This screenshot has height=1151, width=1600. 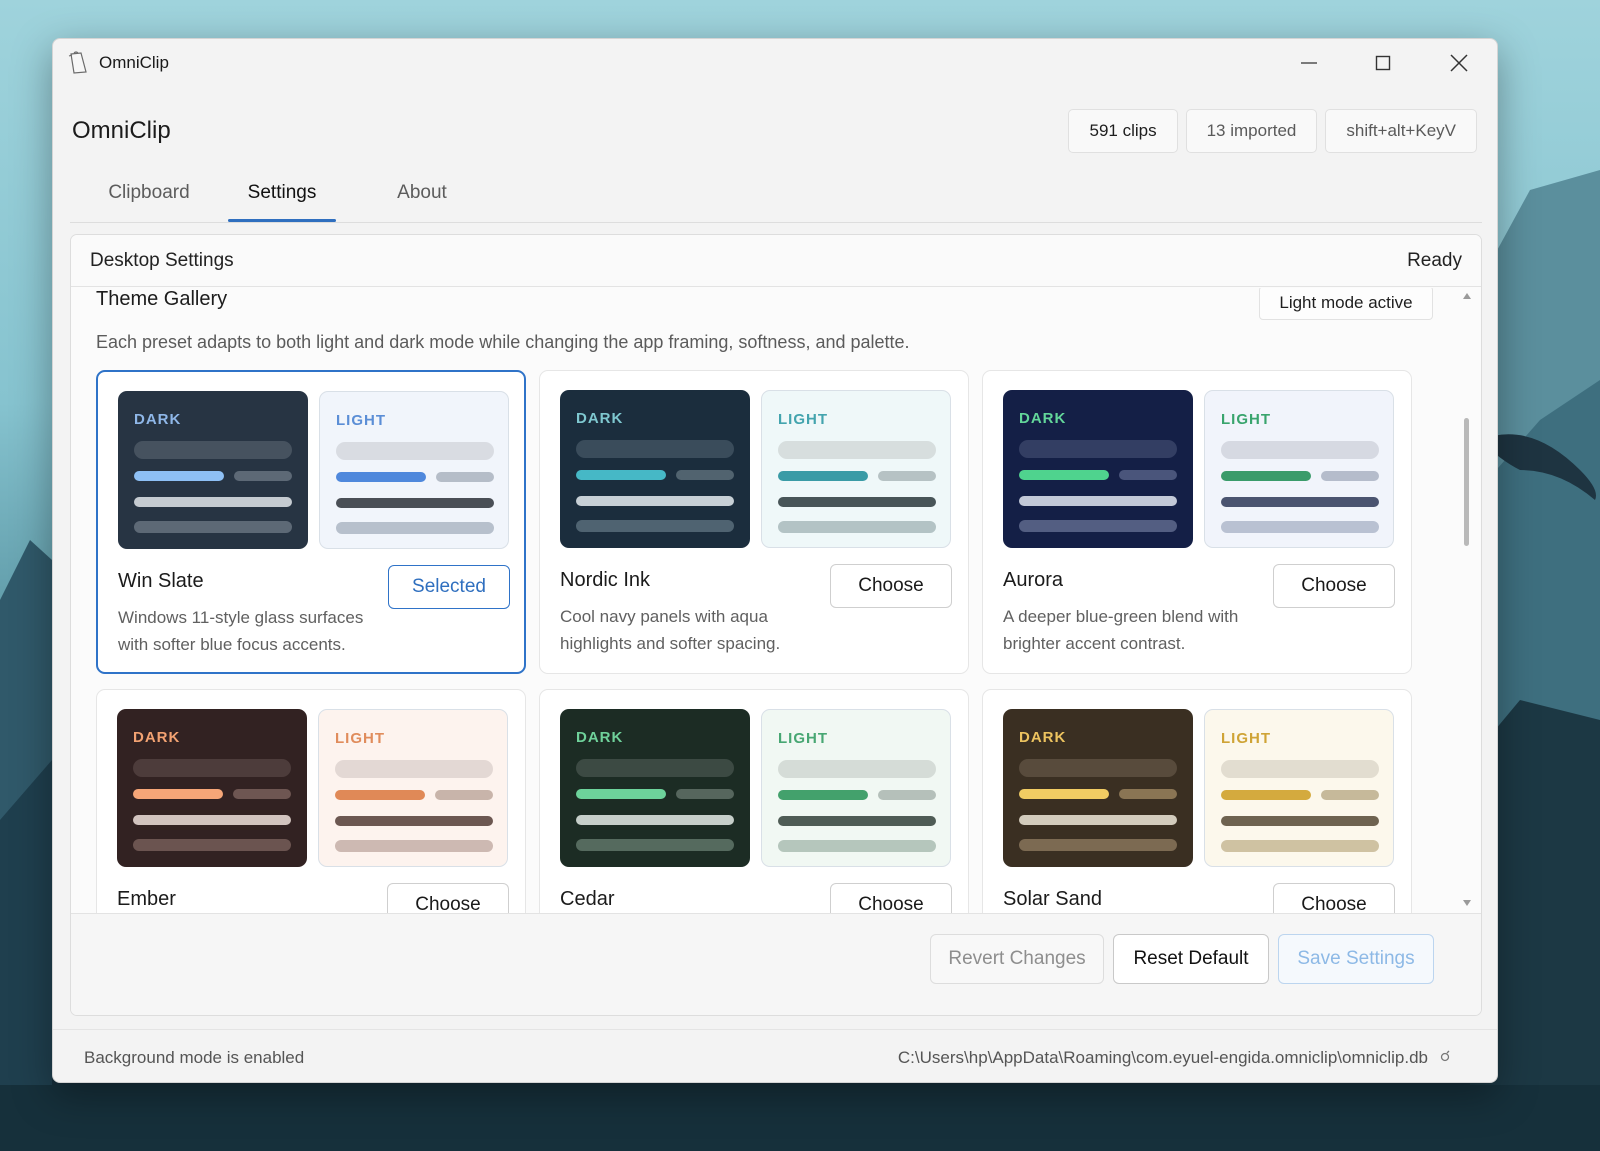 I want to click on theme-name: Ember, so click(x=146, y=899).